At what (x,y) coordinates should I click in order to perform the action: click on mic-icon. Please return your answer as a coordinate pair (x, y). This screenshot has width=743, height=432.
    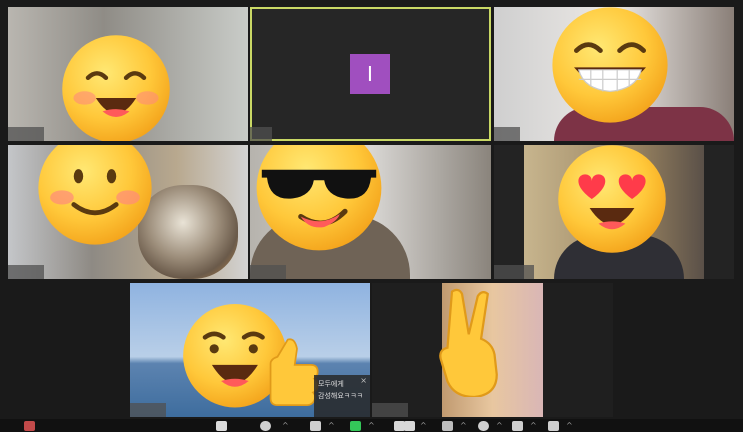
    Looking at the image, I should click on (29, 426).